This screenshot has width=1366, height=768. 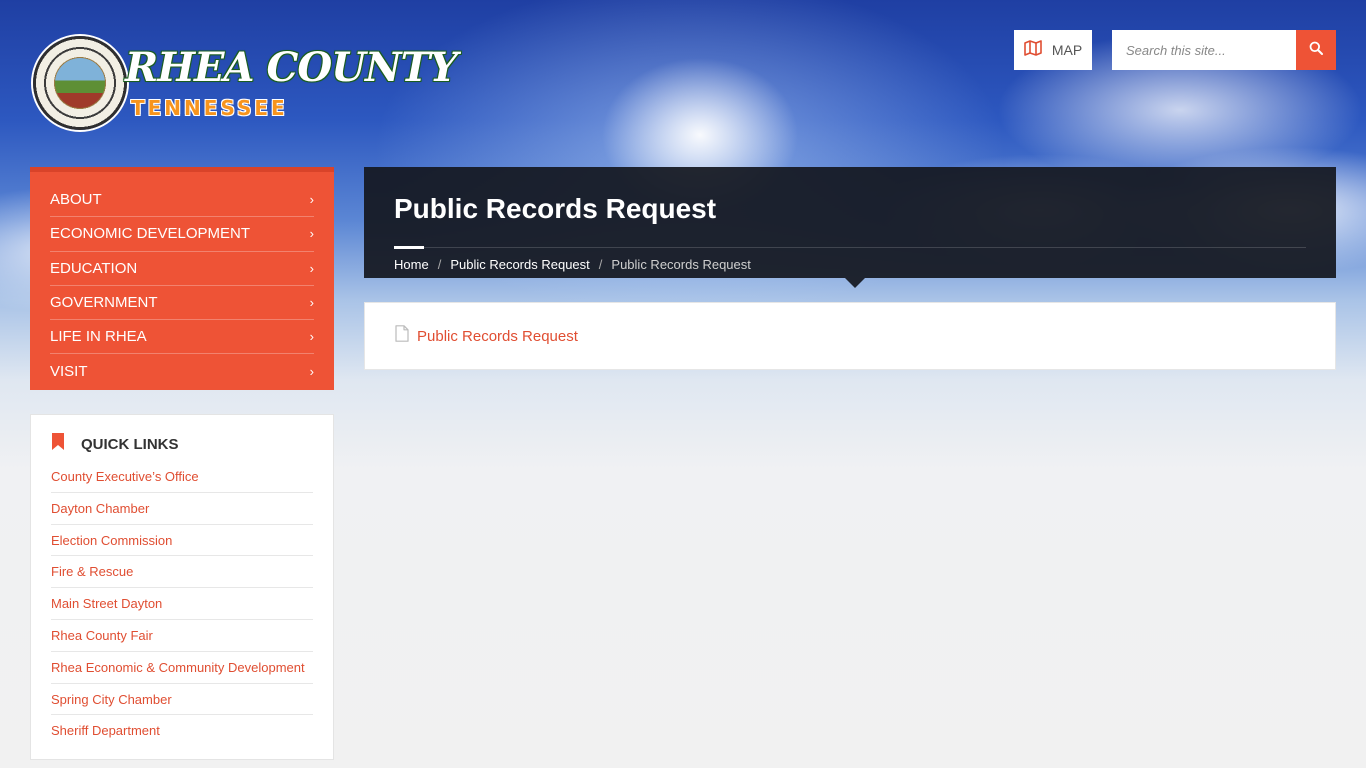 I want to click on site-logo: RHEA COUNTY TENNESSEE, so click(x=245, y=84).